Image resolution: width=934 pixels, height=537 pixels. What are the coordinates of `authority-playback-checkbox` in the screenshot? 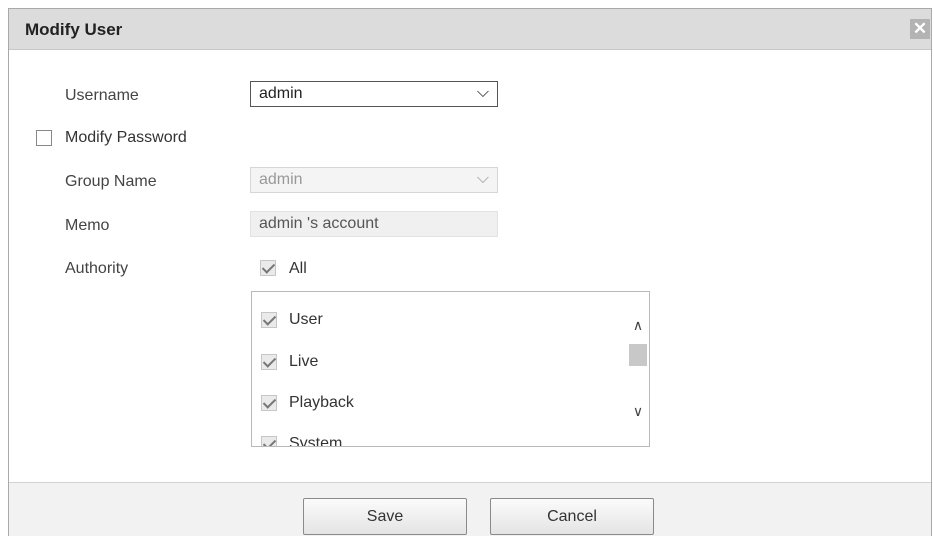 It's located at (269, 403).